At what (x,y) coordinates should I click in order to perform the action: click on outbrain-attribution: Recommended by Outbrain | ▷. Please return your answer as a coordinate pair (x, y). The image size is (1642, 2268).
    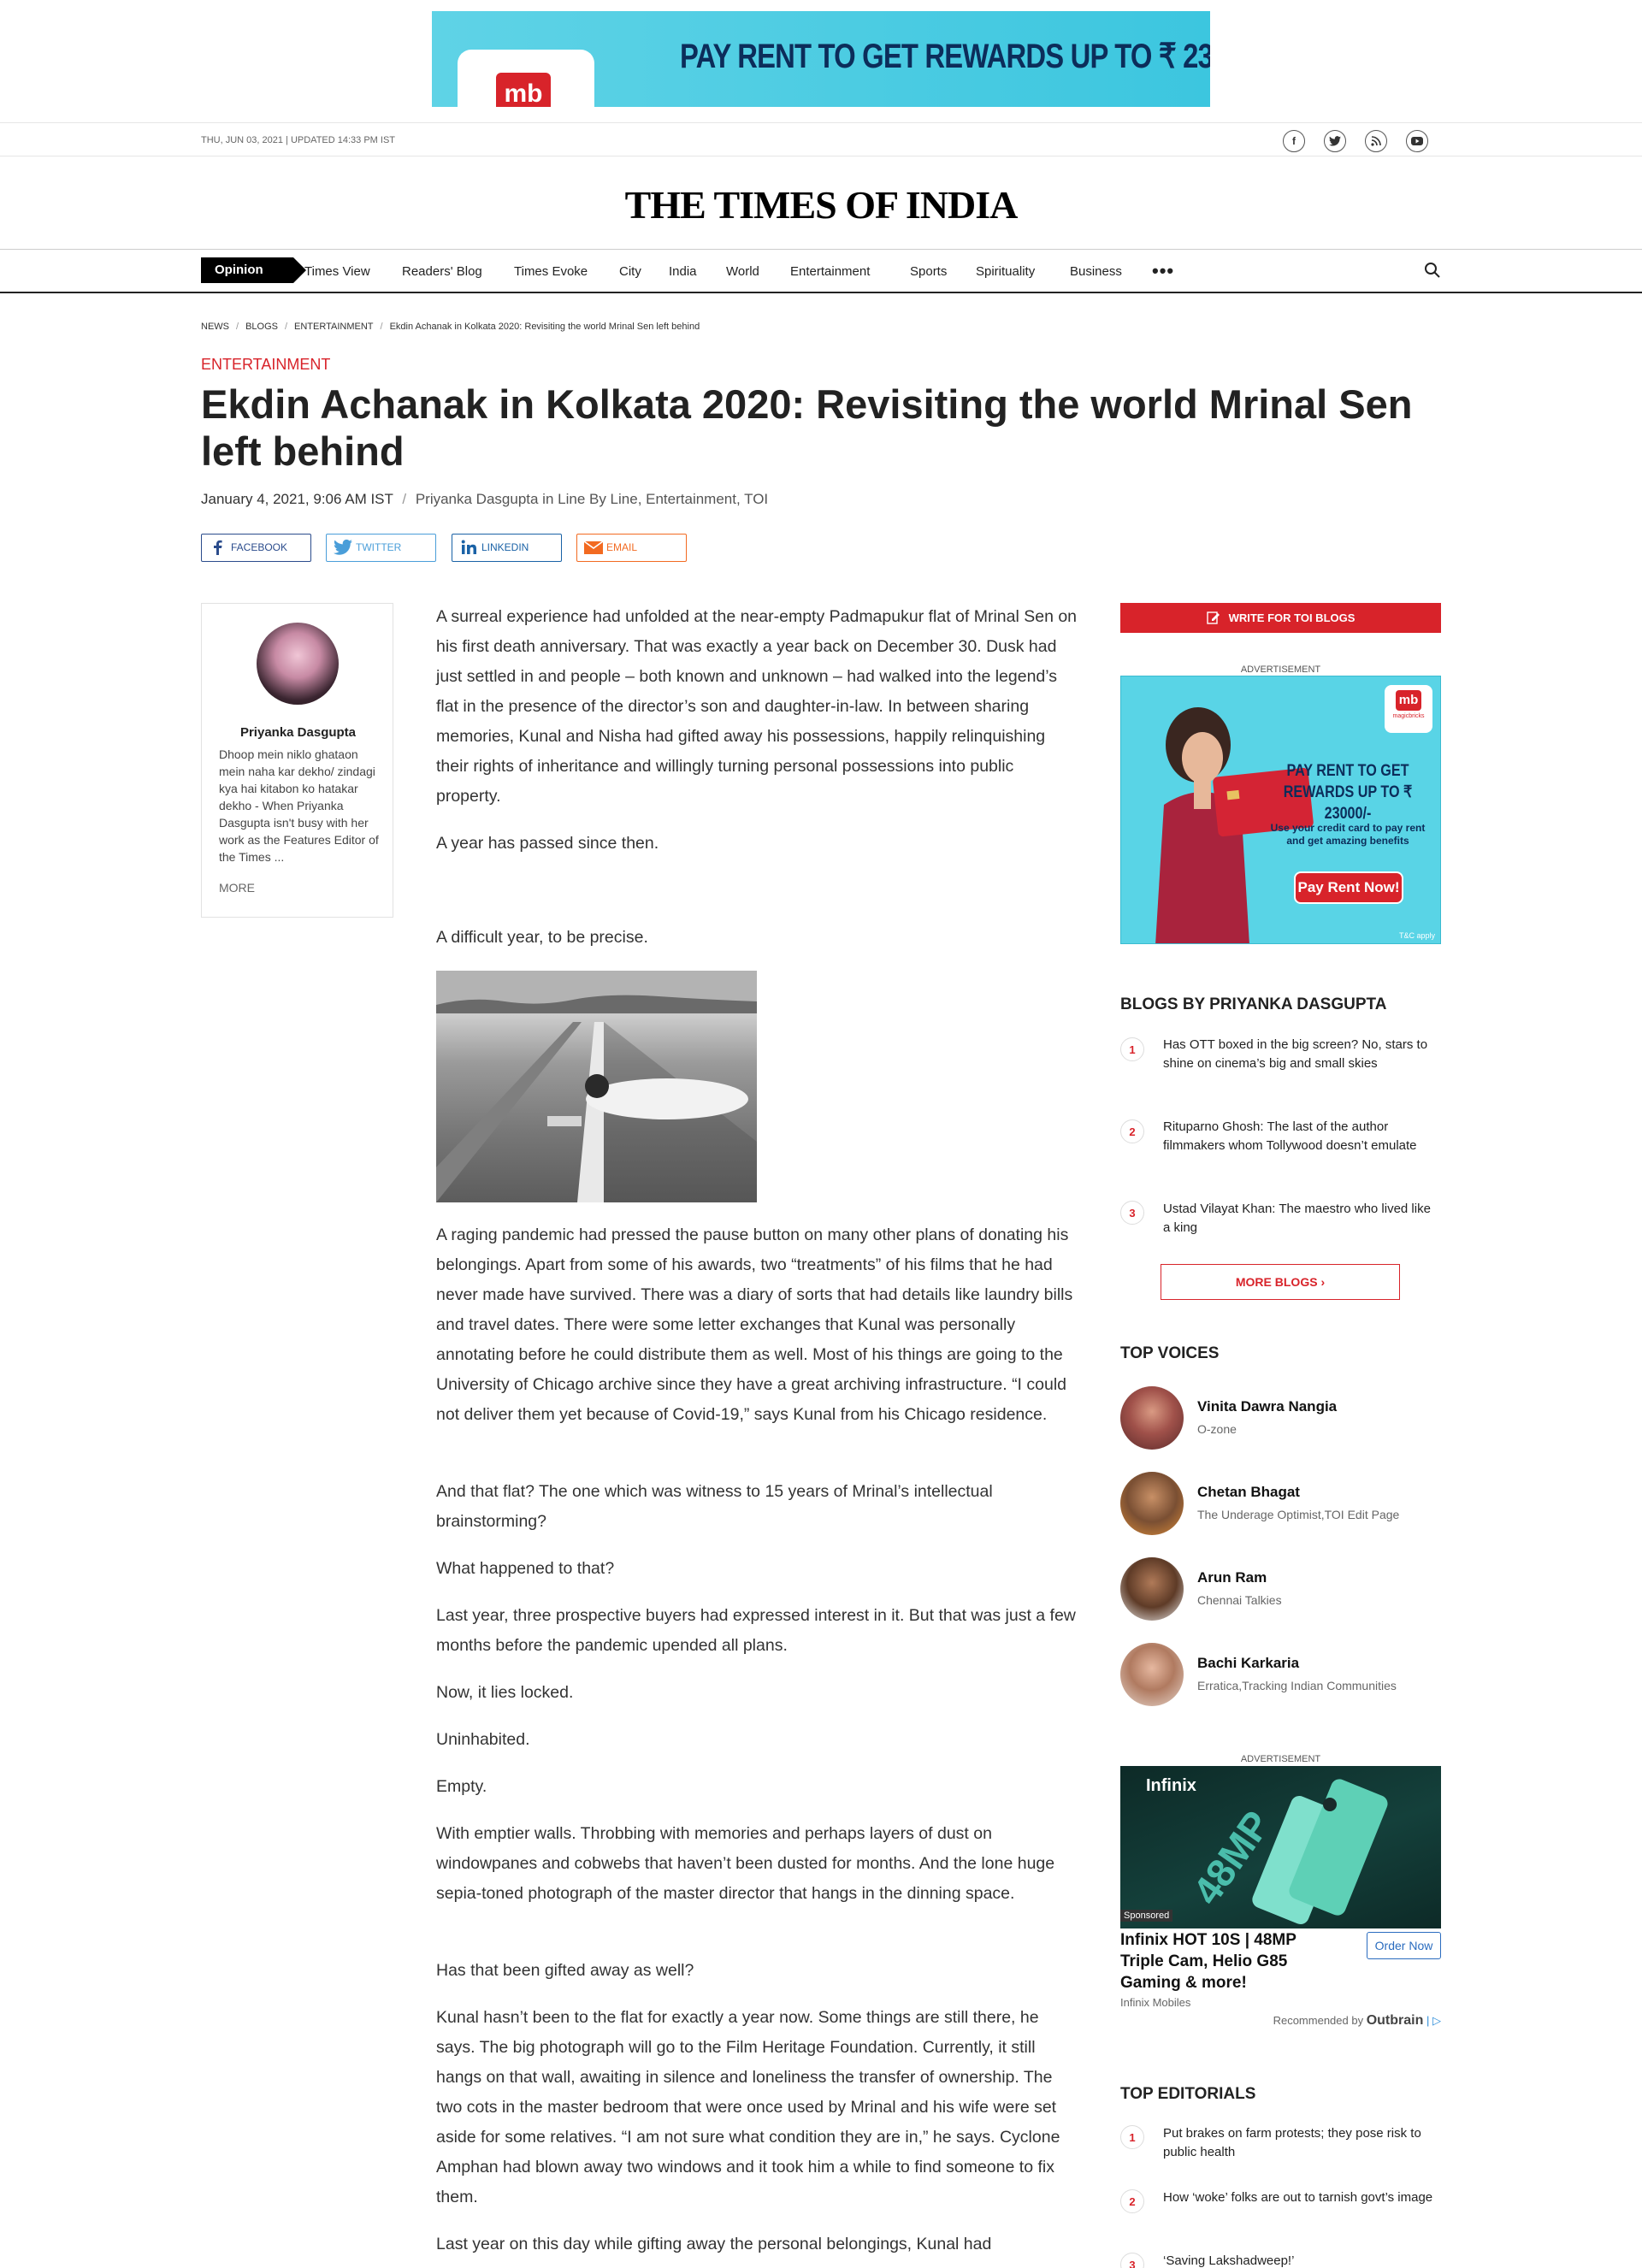
    Looking at the image, I should click on (1280, 2021).